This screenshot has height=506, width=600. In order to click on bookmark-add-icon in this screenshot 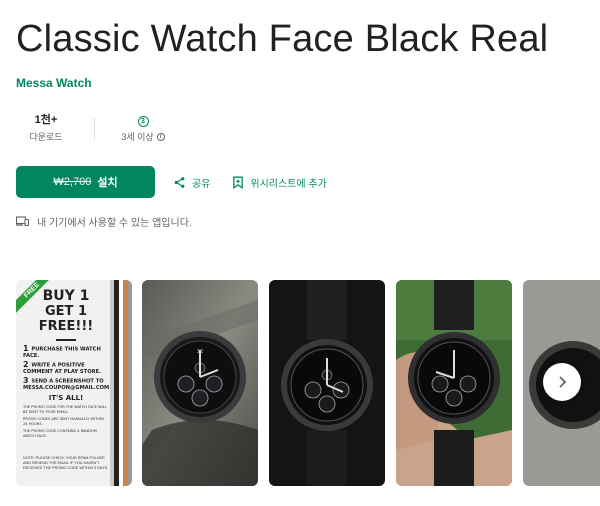, I will do `click(238, 182)`.